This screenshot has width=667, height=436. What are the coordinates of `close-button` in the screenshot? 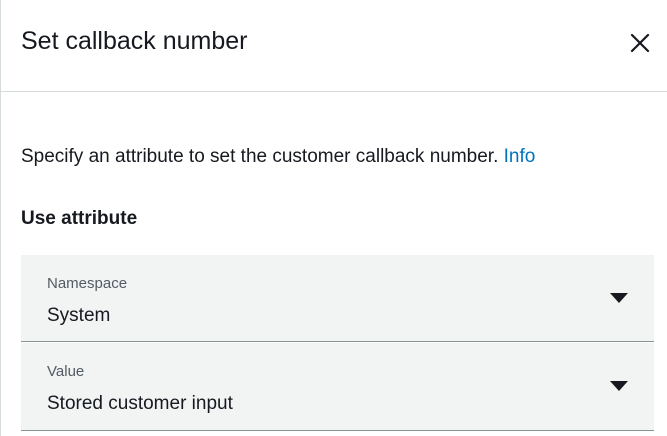 It's located at (640, 43).